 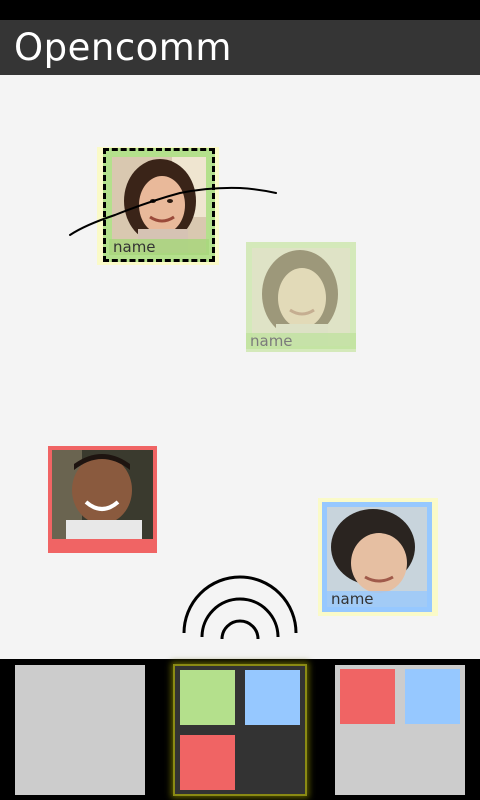 What do you see at coordinates (123, 47) in the screenshot?
I see `app-title: Opencomm` at bounding box center [123, 47].